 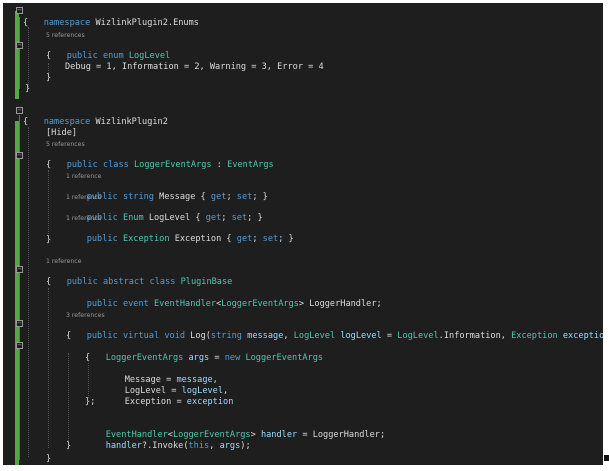 I want to click on type-name: Exception, so click(x=146, y=239).